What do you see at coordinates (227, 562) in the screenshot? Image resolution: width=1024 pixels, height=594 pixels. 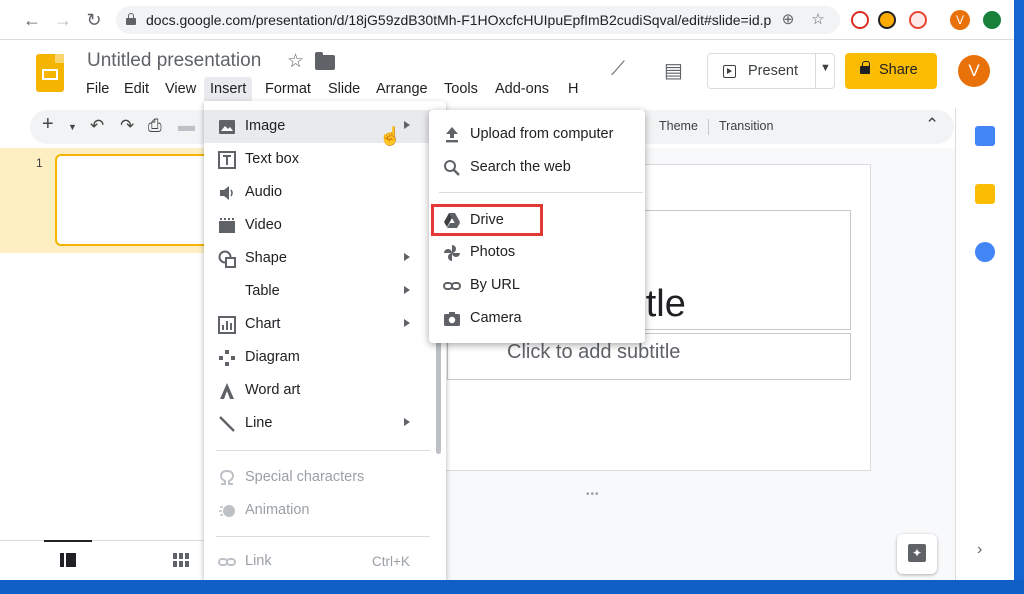 I see `link-icon` at bounding box center [227, 562].